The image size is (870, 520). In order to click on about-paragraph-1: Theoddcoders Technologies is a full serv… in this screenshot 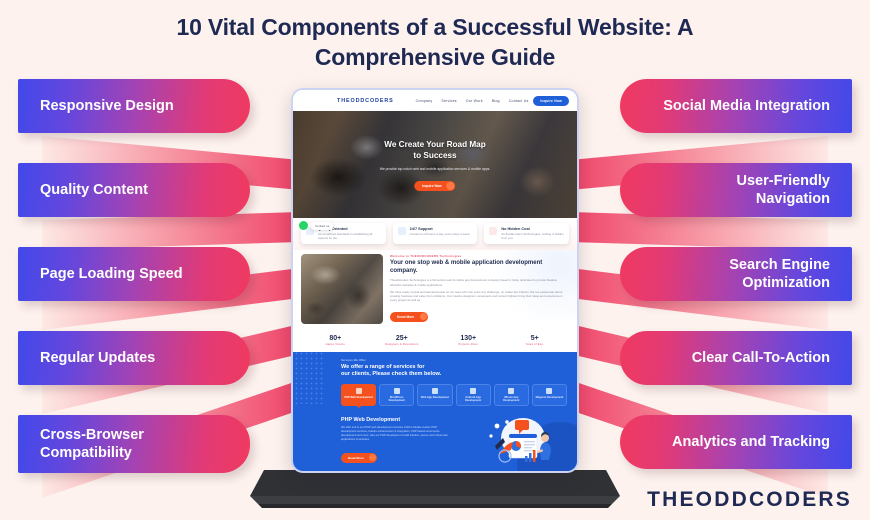, I will do `click(474, 282)`.